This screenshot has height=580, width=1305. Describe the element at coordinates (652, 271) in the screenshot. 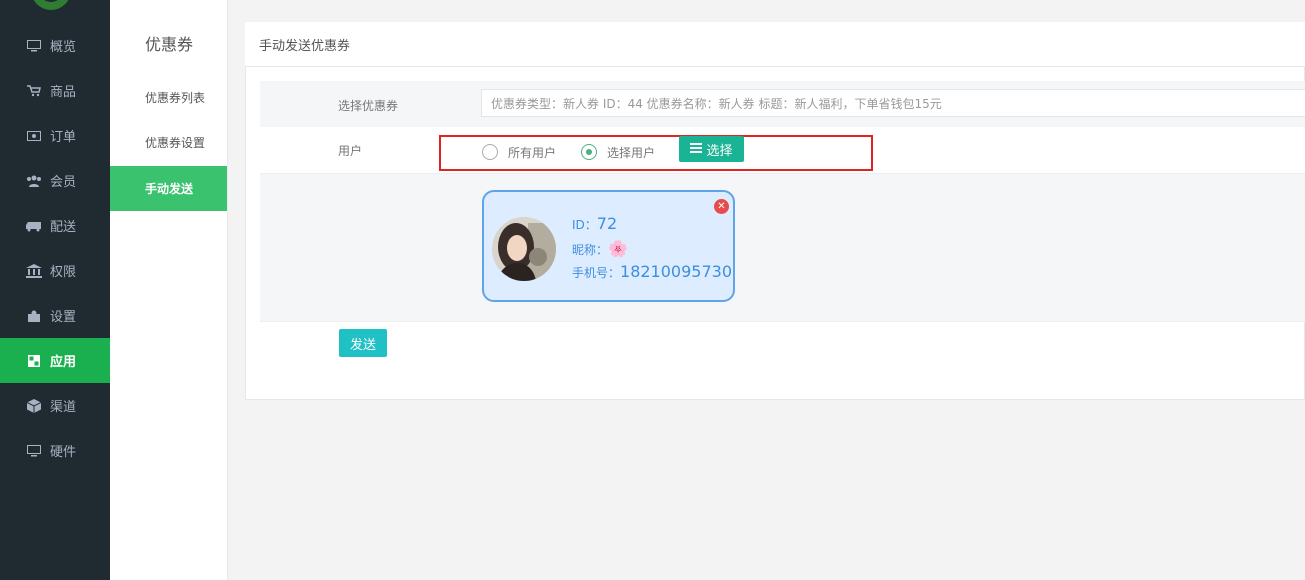

I see `user-phone: 手机号：18210095730` at that location.